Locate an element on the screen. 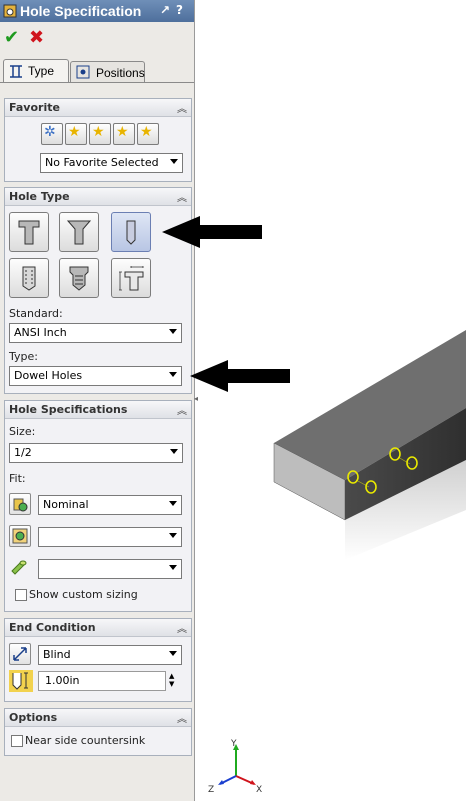 Image resolution: width=466 pixels, height=801 pixels. near-side-countersink-checkbox is located at coordinates (17, 741).